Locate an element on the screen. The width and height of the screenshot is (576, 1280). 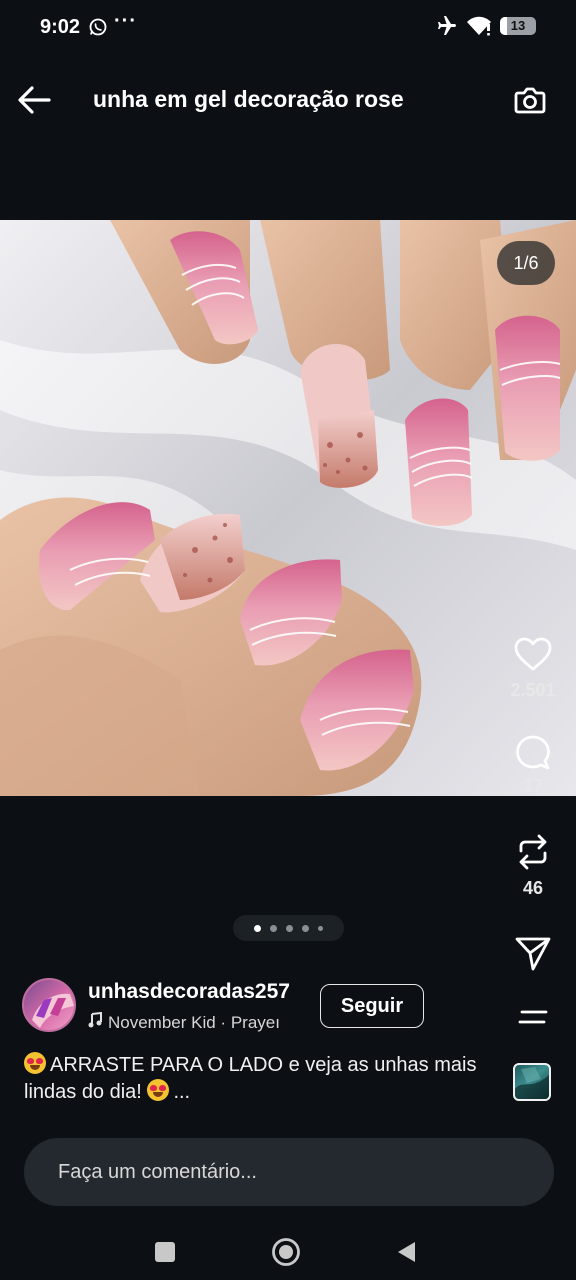
battery-icon: 13 is located at coordinates (518, 26).